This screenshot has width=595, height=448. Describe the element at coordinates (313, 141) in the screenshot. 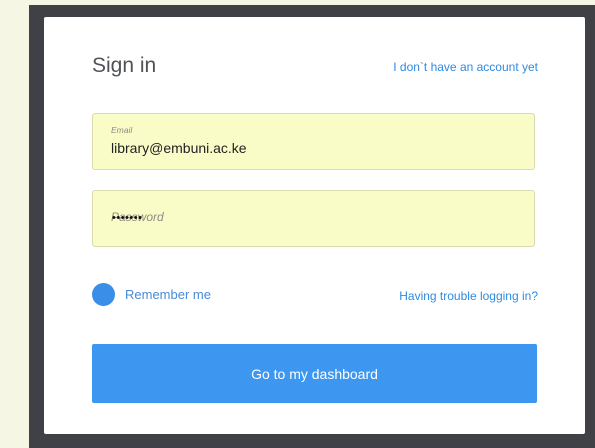

I see `email-field: Email library@embuni.ac.ke` at that location.